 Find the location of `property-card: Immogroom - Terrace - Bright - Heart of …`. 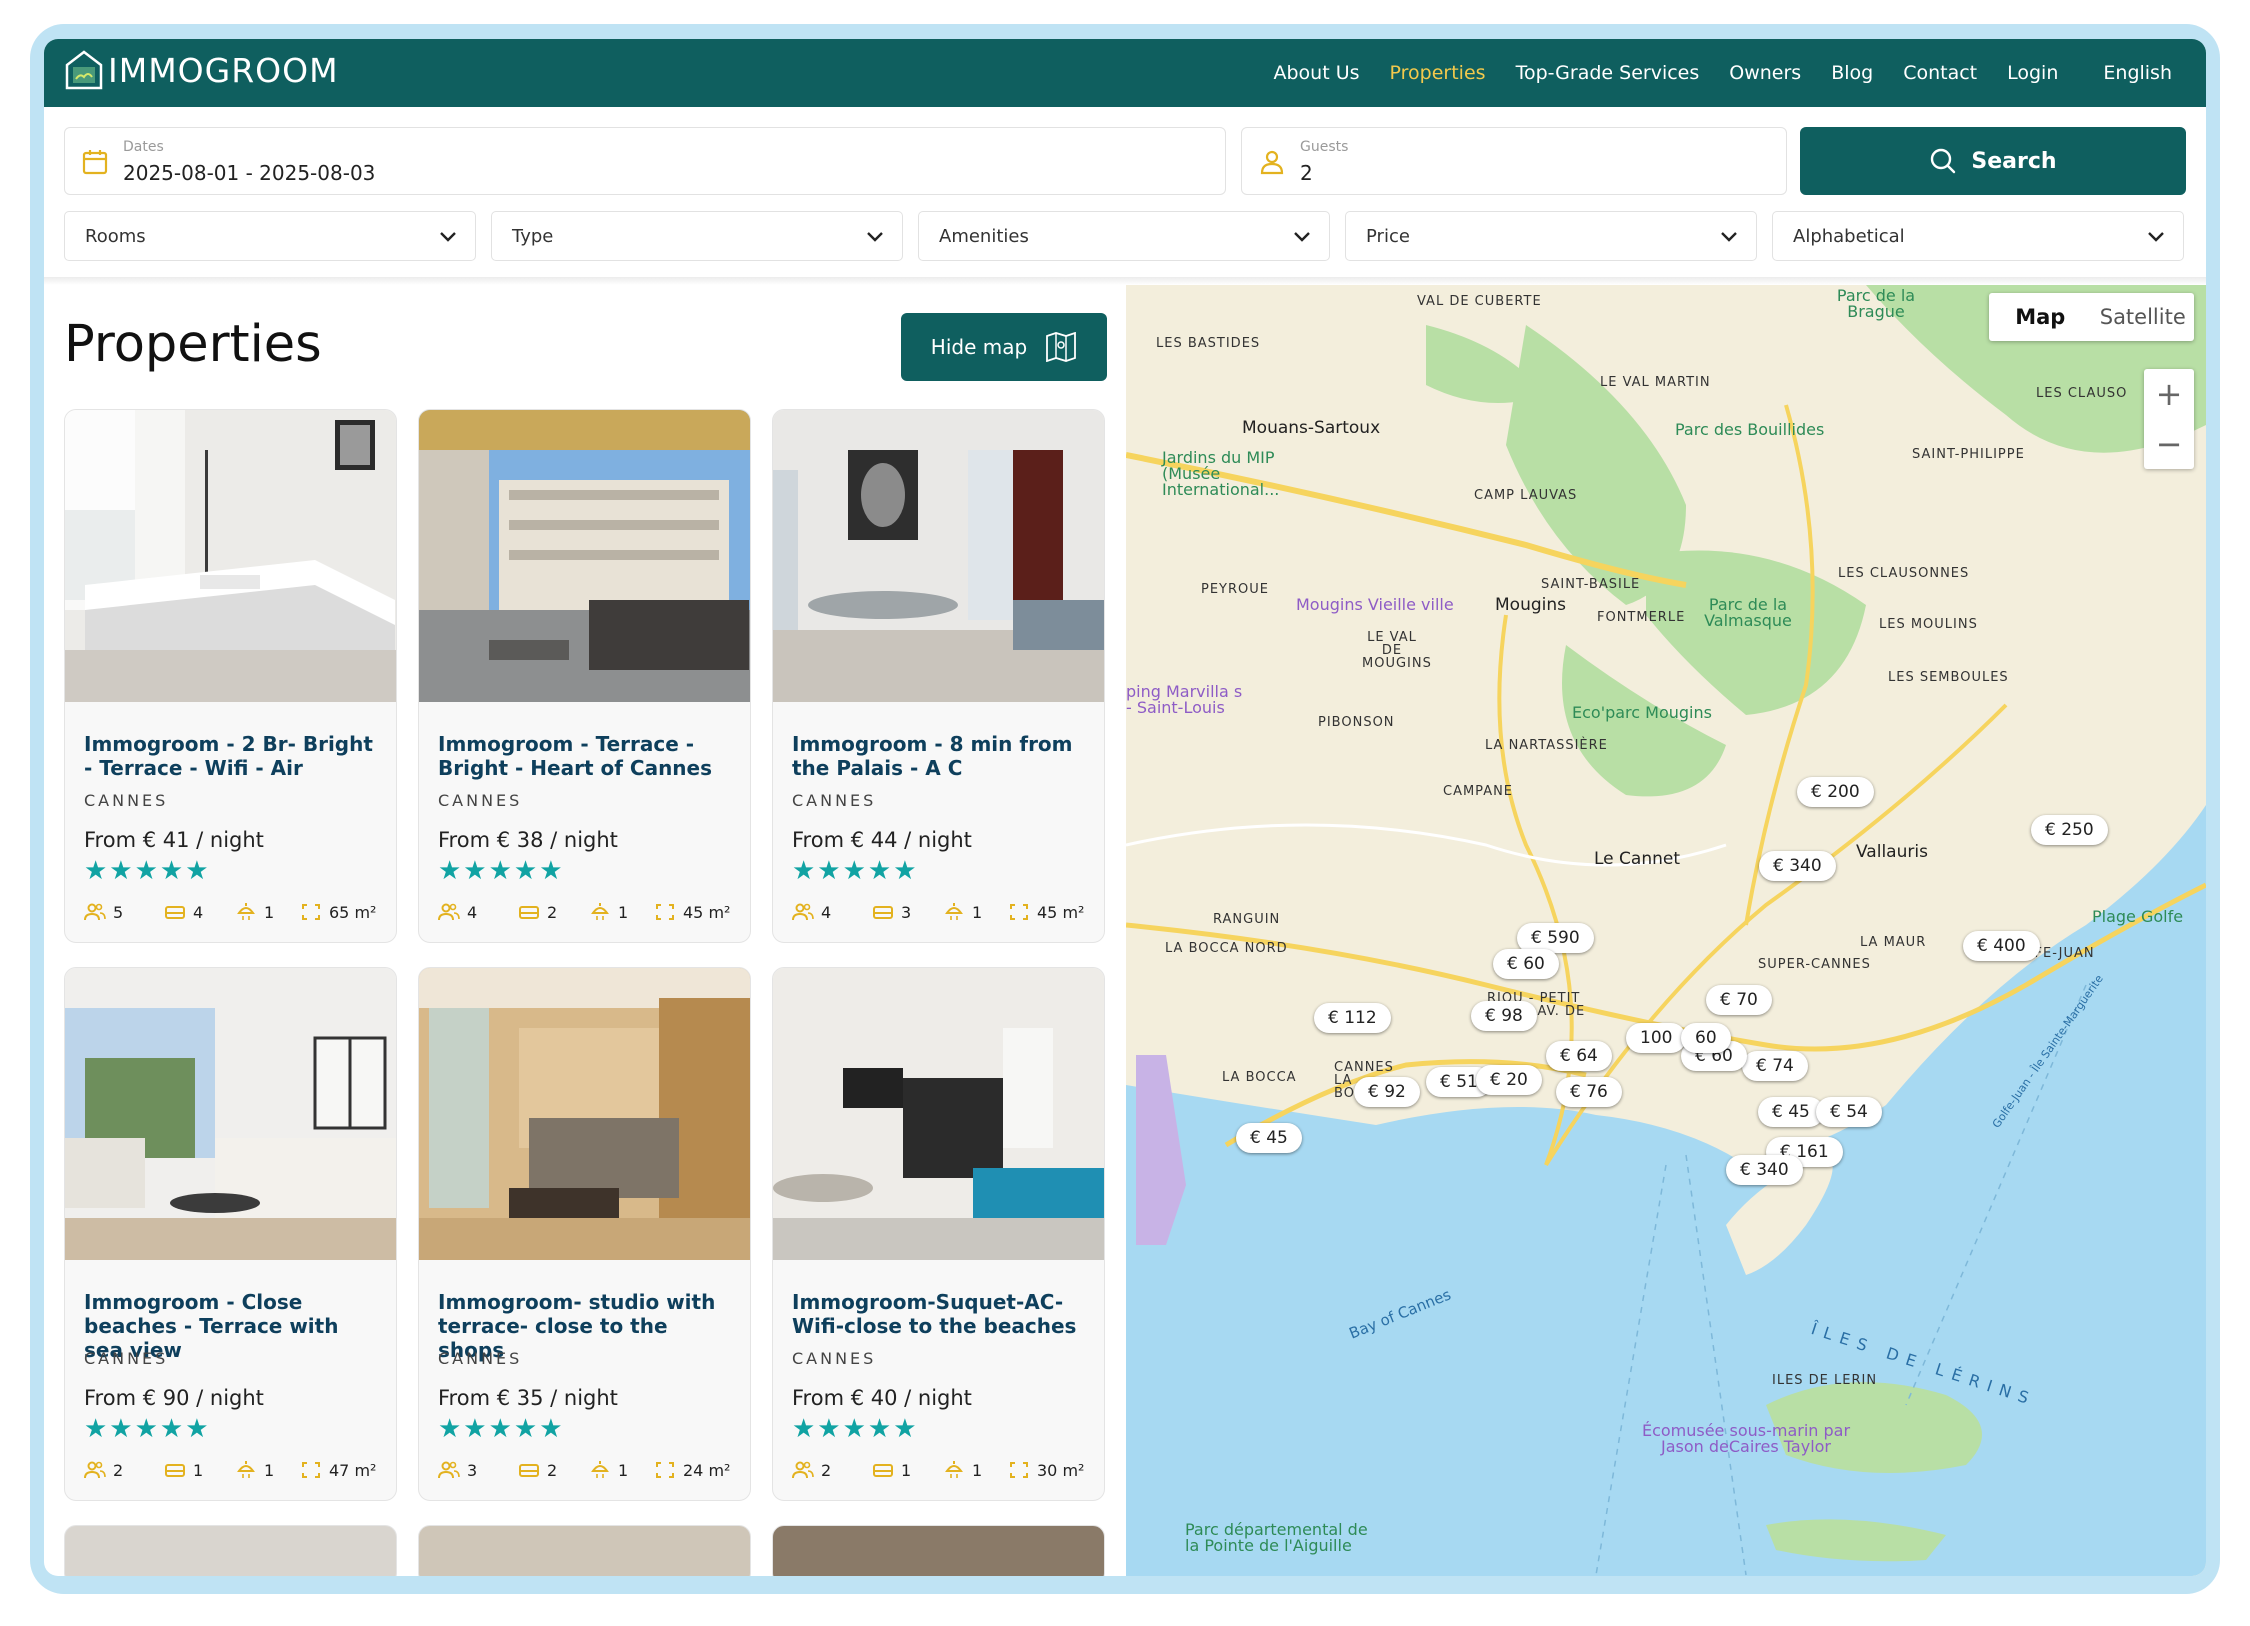

property-card: Immogroom - Terrace - Bright - Heart of … is located at coordinates (584, 676).